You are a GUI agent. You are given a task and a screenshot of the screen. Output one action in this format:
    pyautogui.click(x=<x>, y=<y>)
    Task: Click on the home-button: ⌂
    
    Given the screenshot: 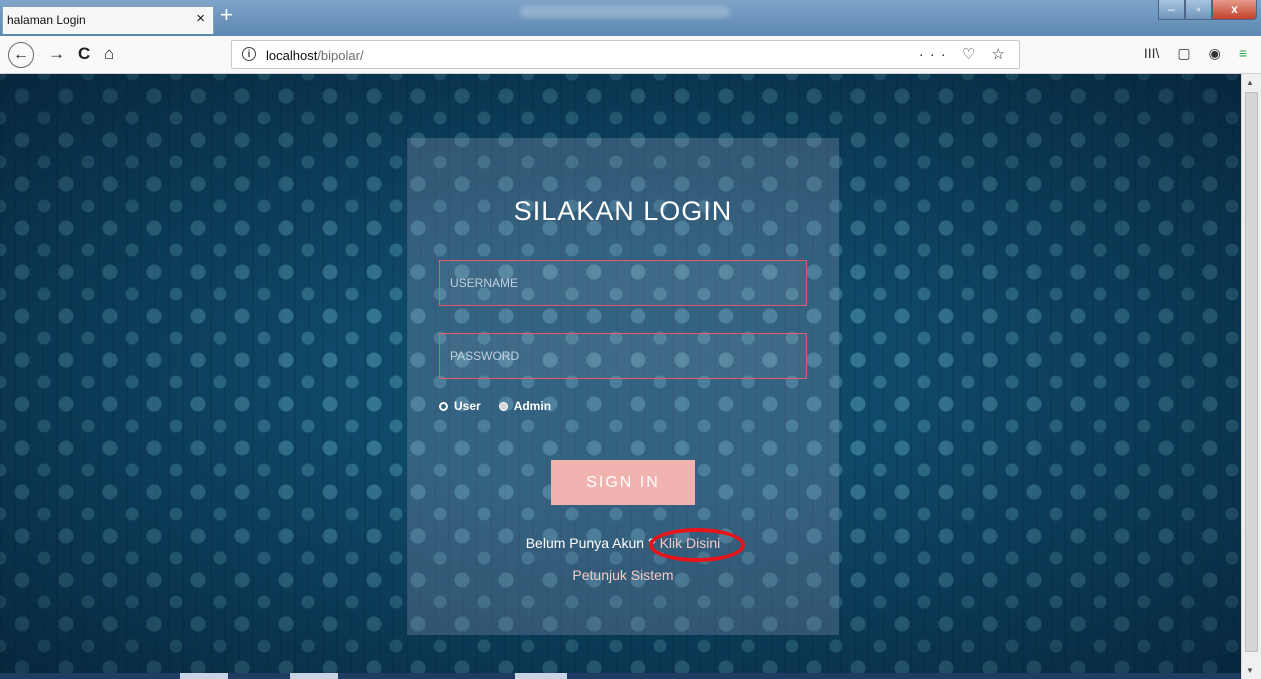 What is the action you would take?
    pyautogui.click(x=109, y=54)
    